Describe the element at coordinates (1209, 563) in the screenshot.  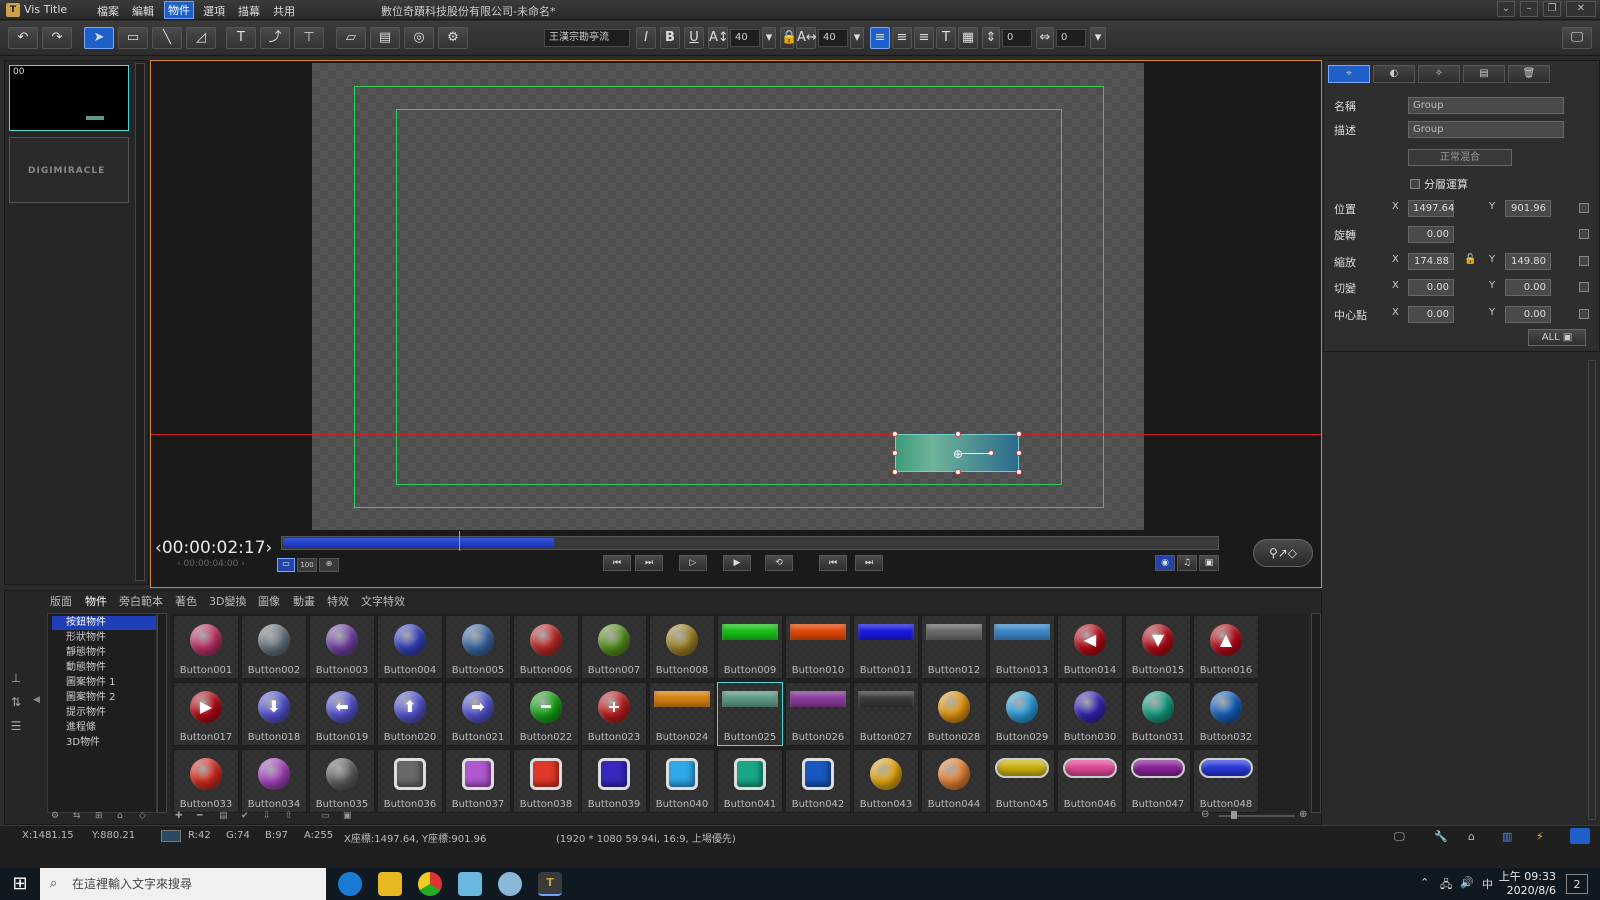
I see `output-icon: ▣` at that location.